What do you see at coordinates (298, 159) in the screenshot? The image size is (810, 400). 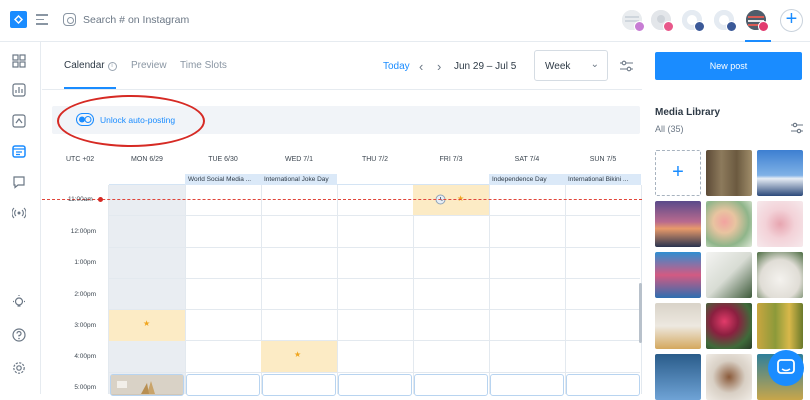 I see `day-header: WED 7/1` at bounding box center [298, 159].